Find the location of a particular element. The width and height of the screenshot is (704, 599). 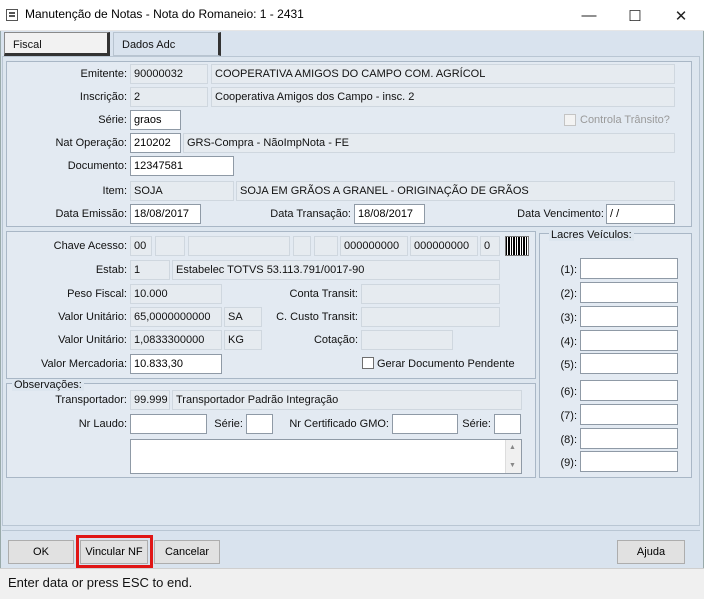

data-transacao-input: 18/08/2017 is located at coordinates (389, 214).